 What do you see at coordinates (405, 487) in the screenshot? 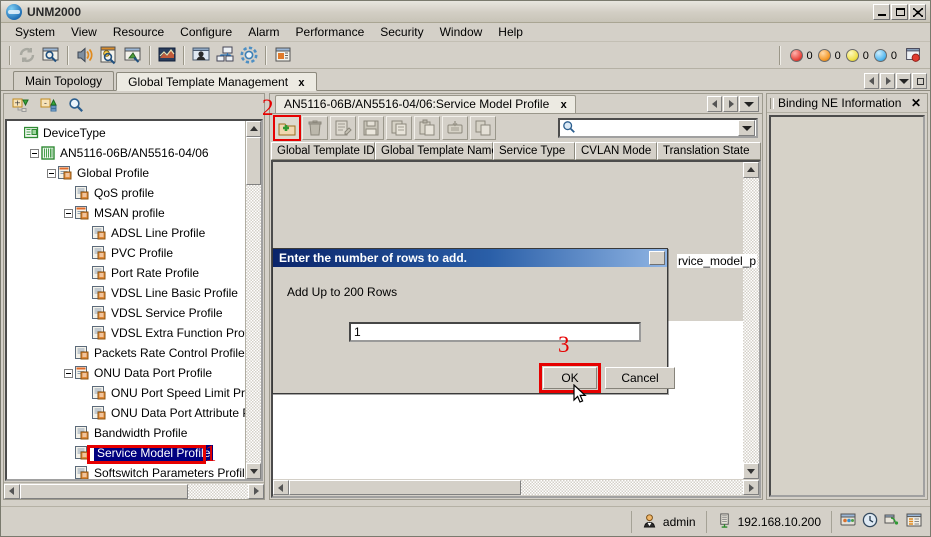
I see `table-hscroll-thumb` at bounding box center [405, 487].